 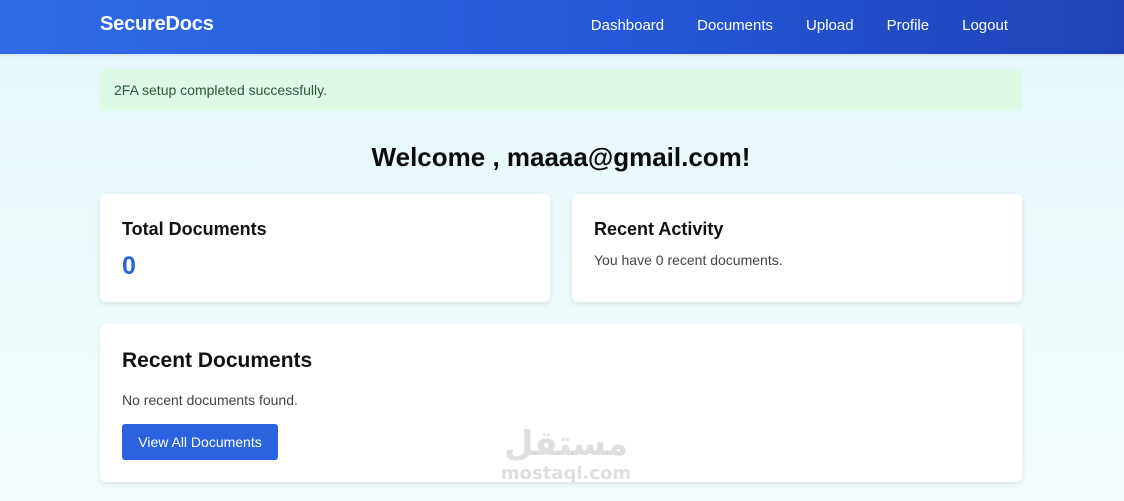 I want to click on success-alert: 2FA setup completed successfully., so click(x=561, y=90).